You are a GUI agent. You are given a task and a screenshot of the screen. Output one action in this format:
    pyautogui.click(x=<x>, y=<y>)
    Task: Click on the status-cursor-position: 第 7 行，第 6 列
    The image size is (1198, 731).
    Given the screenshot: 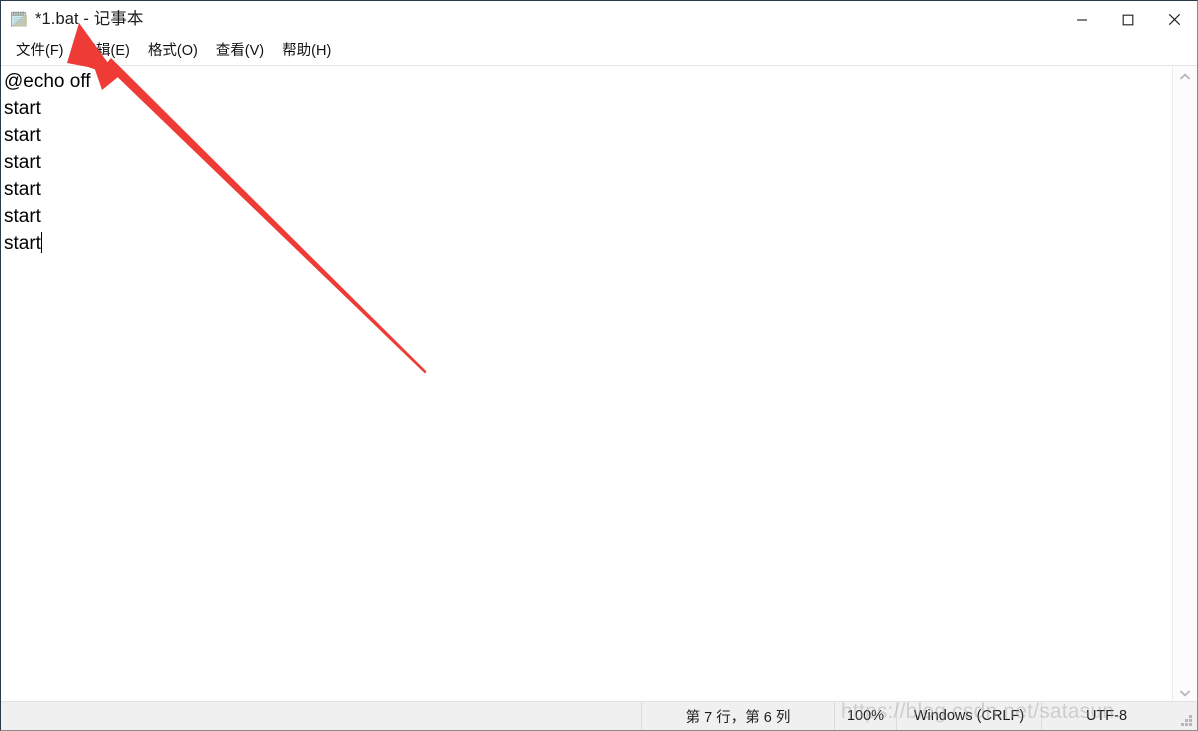 What is the action you would take?
    pyautogui.click(x=737, y=716)
    